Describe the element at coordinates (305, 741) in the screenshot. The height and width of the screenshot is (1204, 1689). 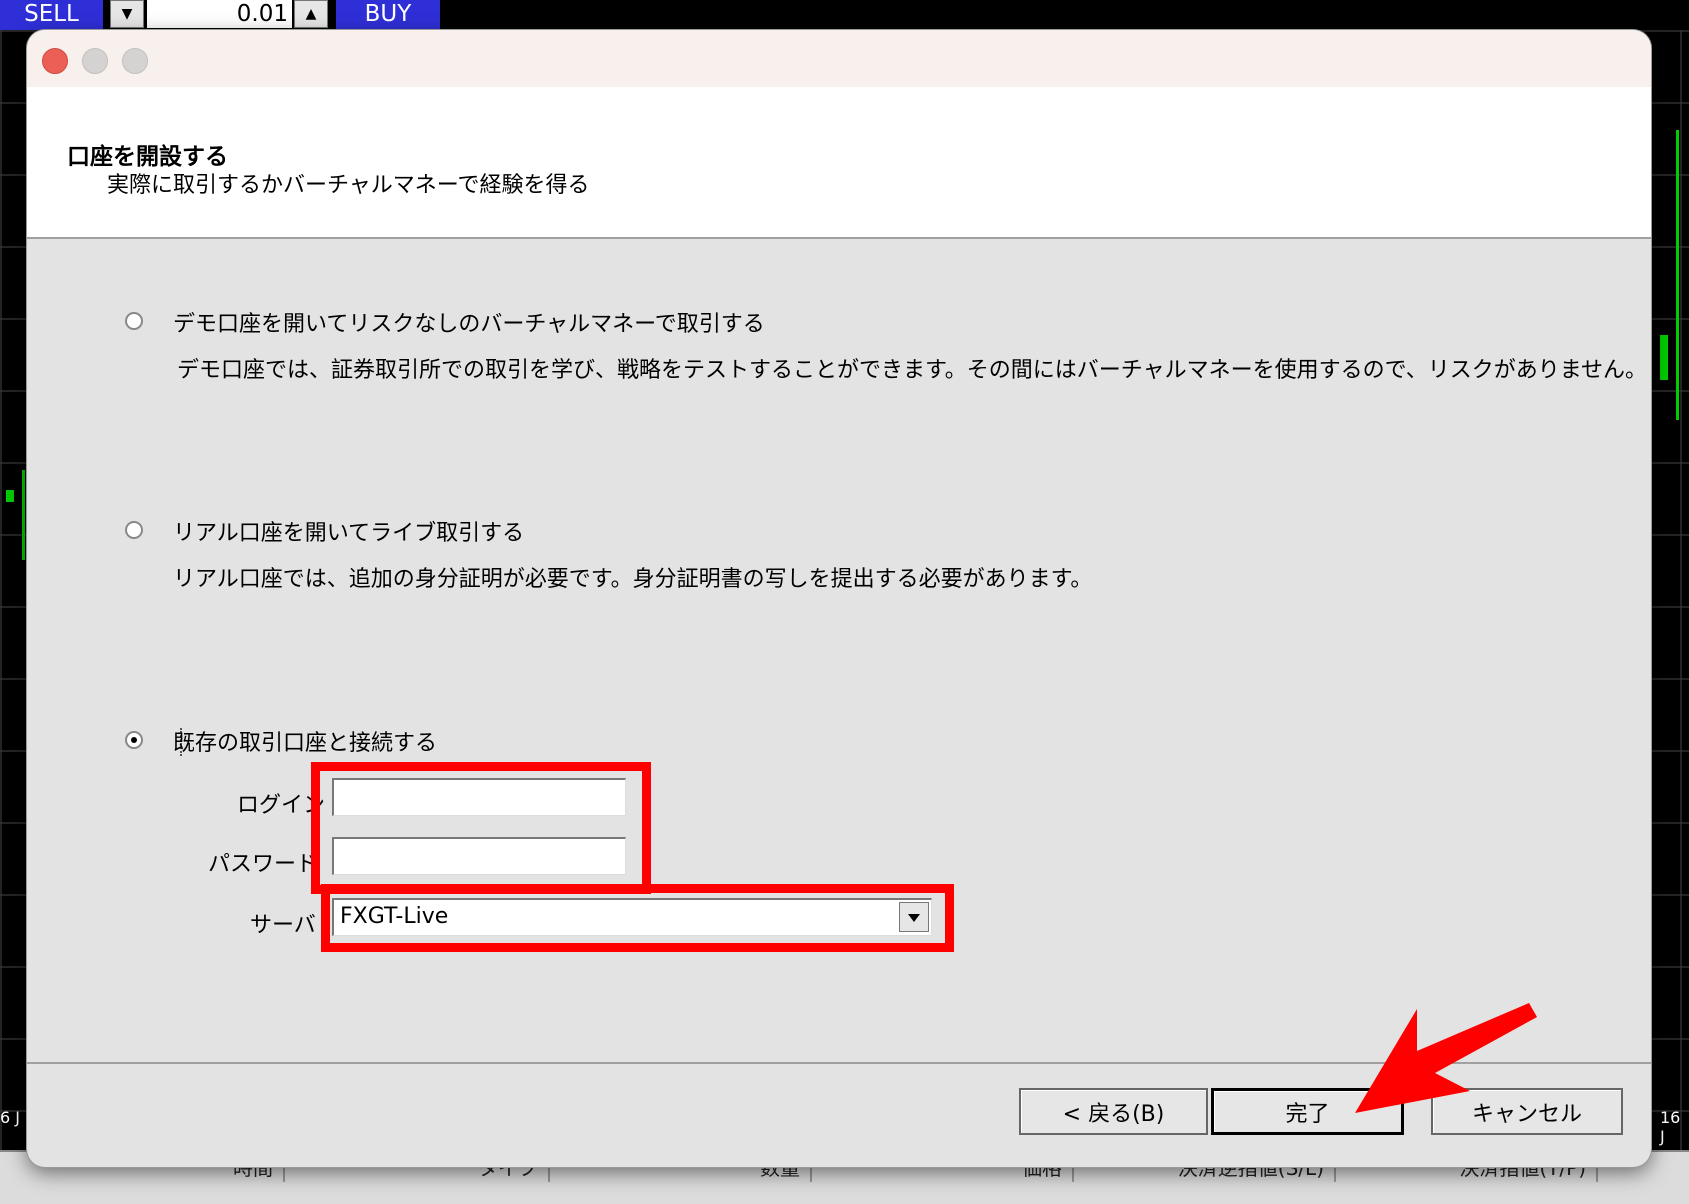
I see `existing-account-label: 既存の取引口座と接続する` at that location.